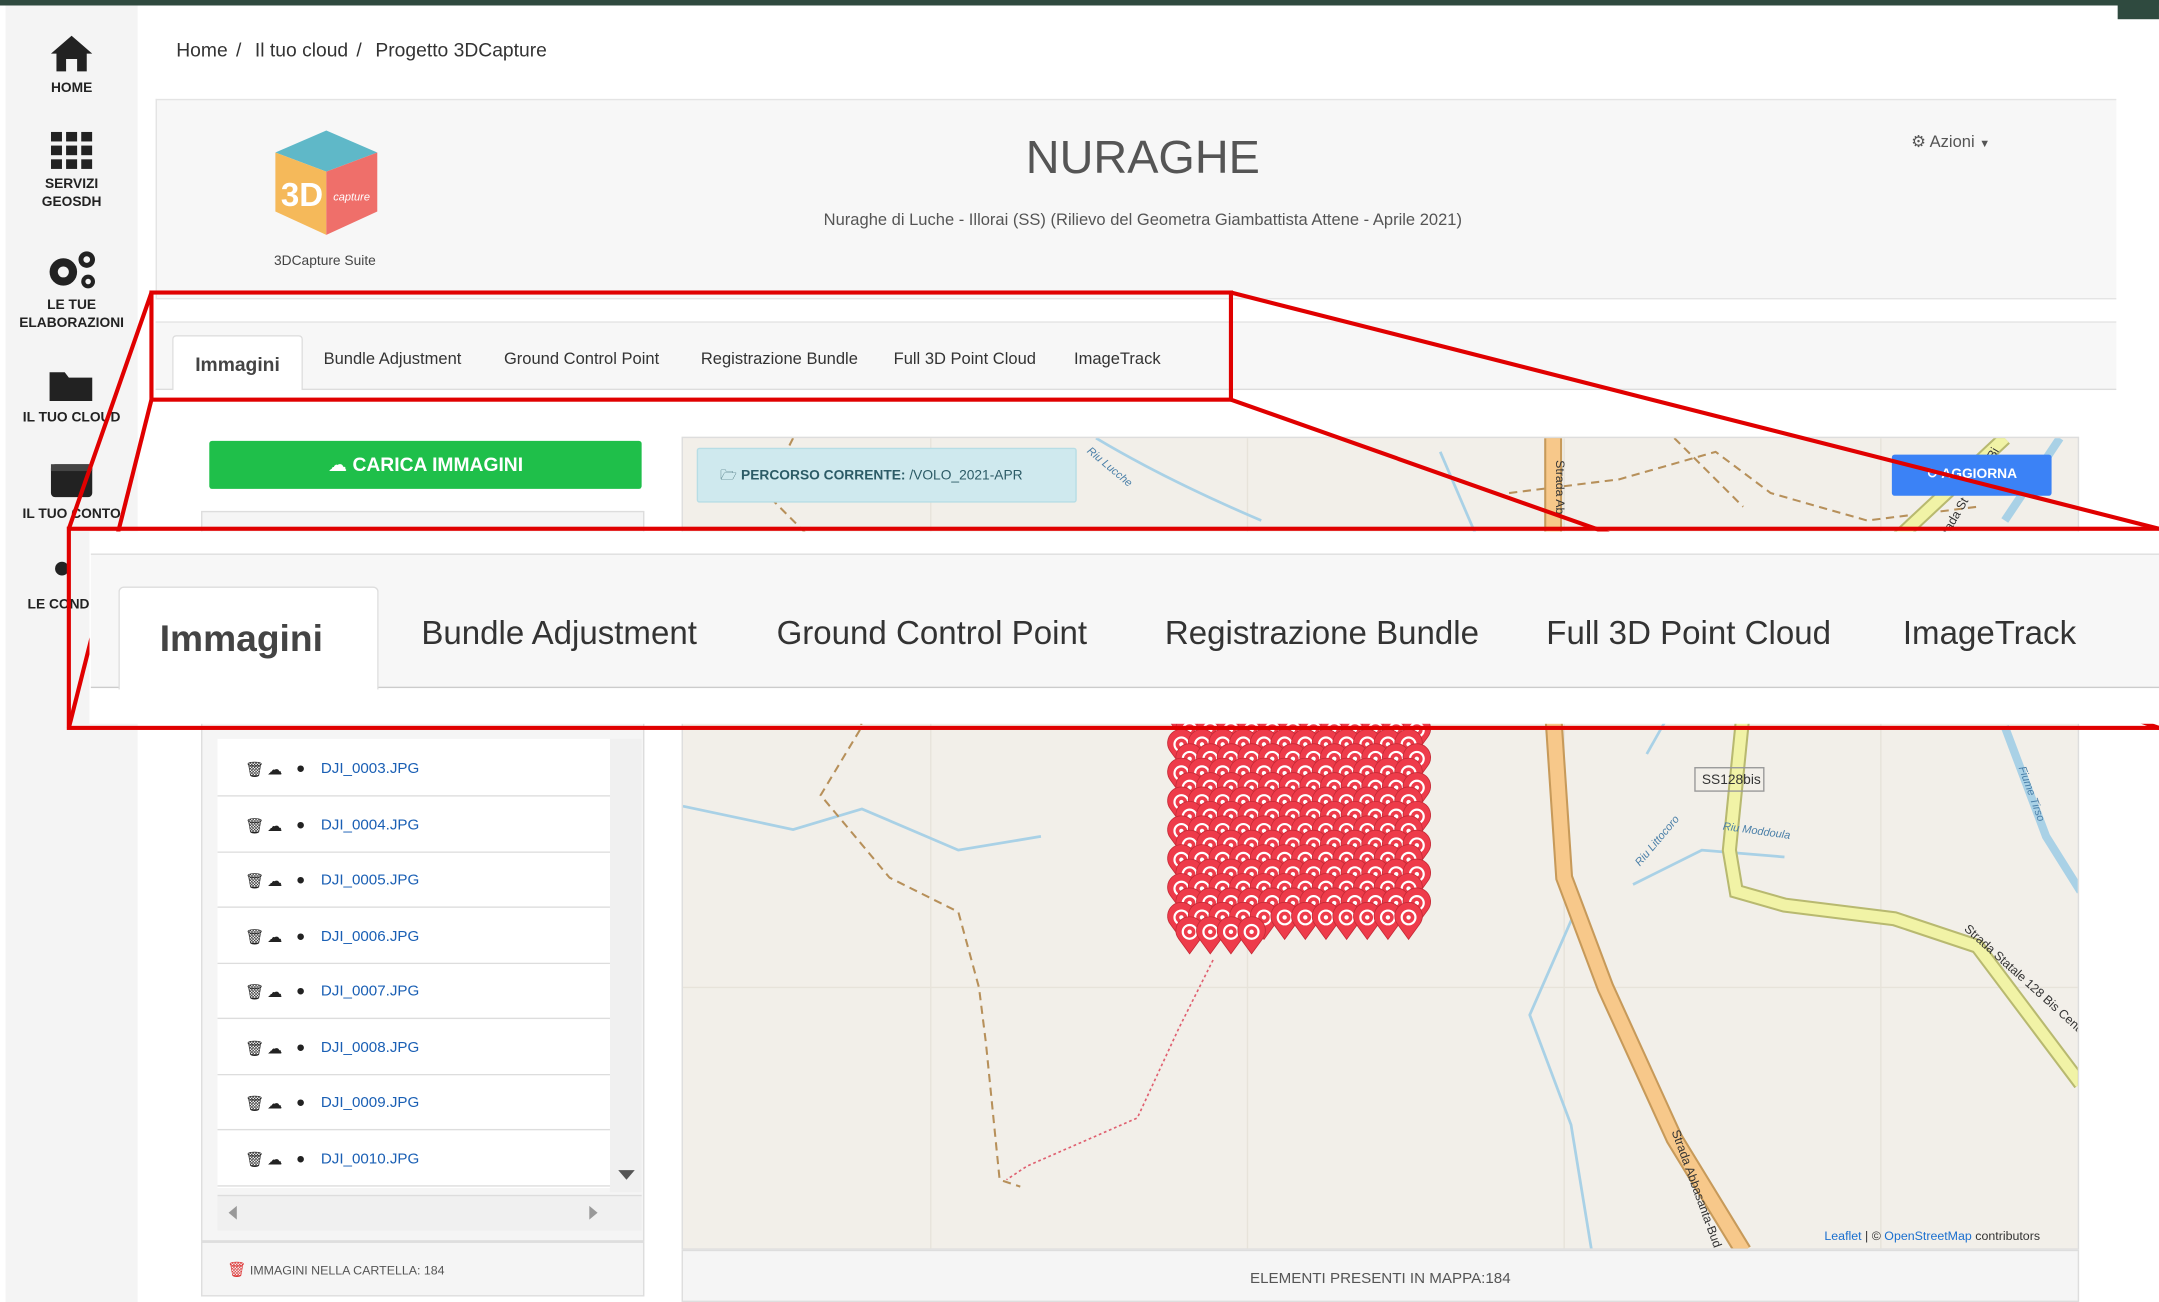  I want to click on zoom-tab-registrazione-bundle: Registrazione Bundle, so click(1322, 634).